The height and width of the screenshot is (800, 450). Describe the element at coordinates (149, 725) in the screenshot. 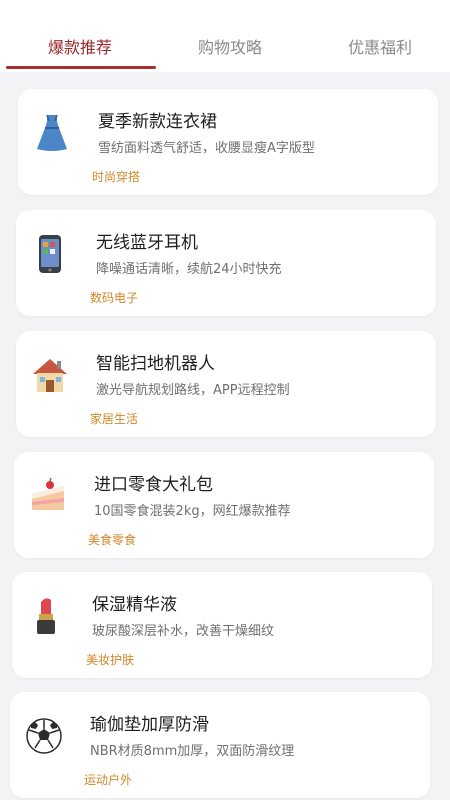

I see `item-title: 瑜伽垫加厚防滑` at that location.